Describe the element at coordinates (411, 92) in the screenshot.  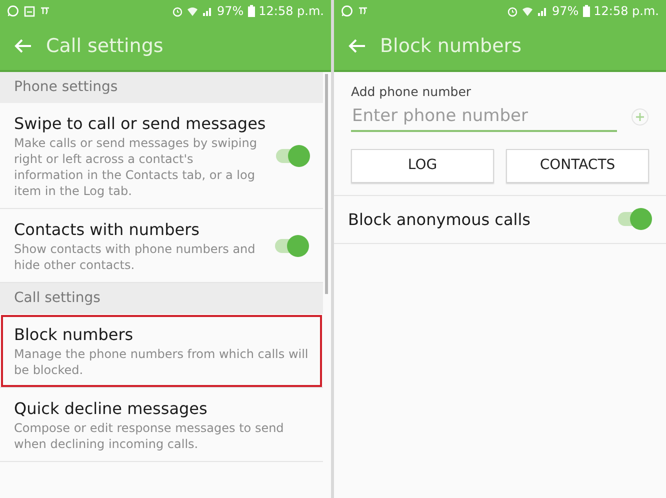
I see `field-label: Add phone number` at that location.